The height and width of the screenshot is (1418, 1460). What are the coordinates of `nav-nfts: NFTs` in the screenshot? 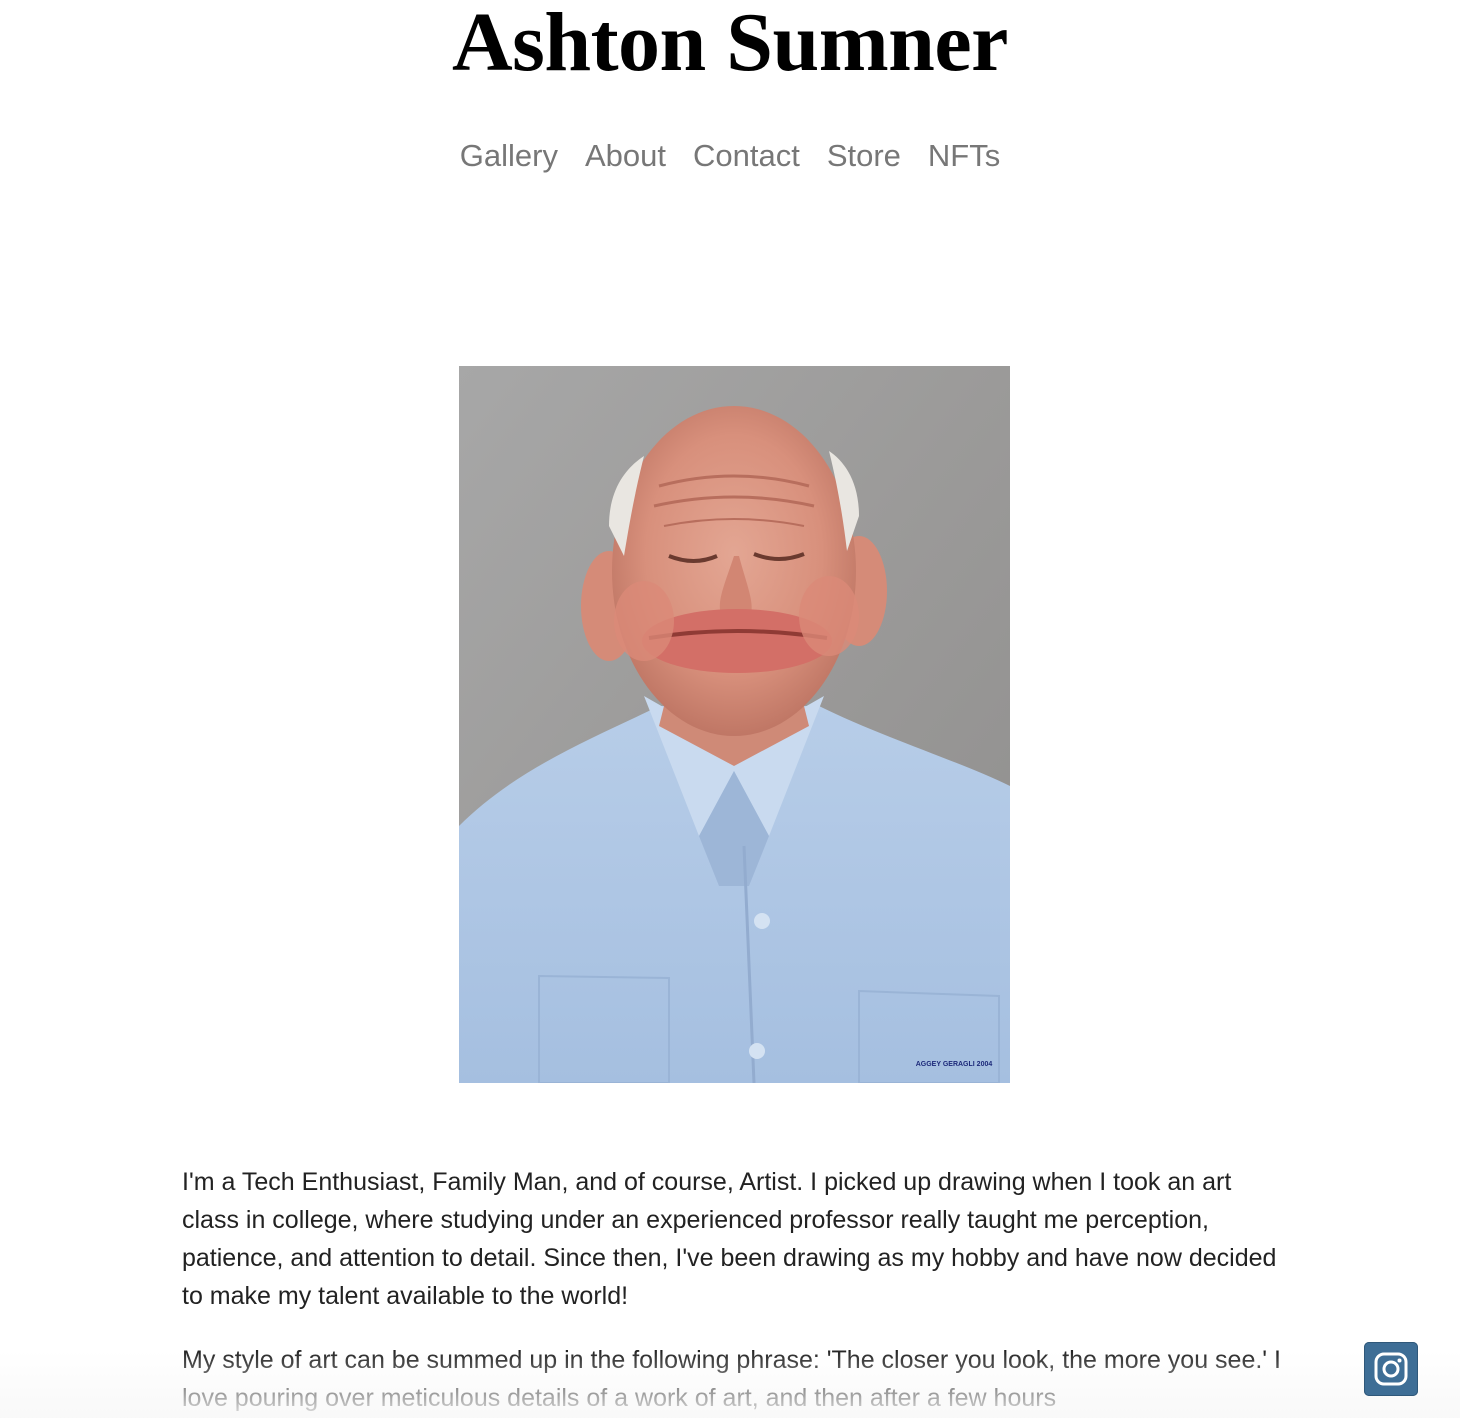 It's located at (964, 156).